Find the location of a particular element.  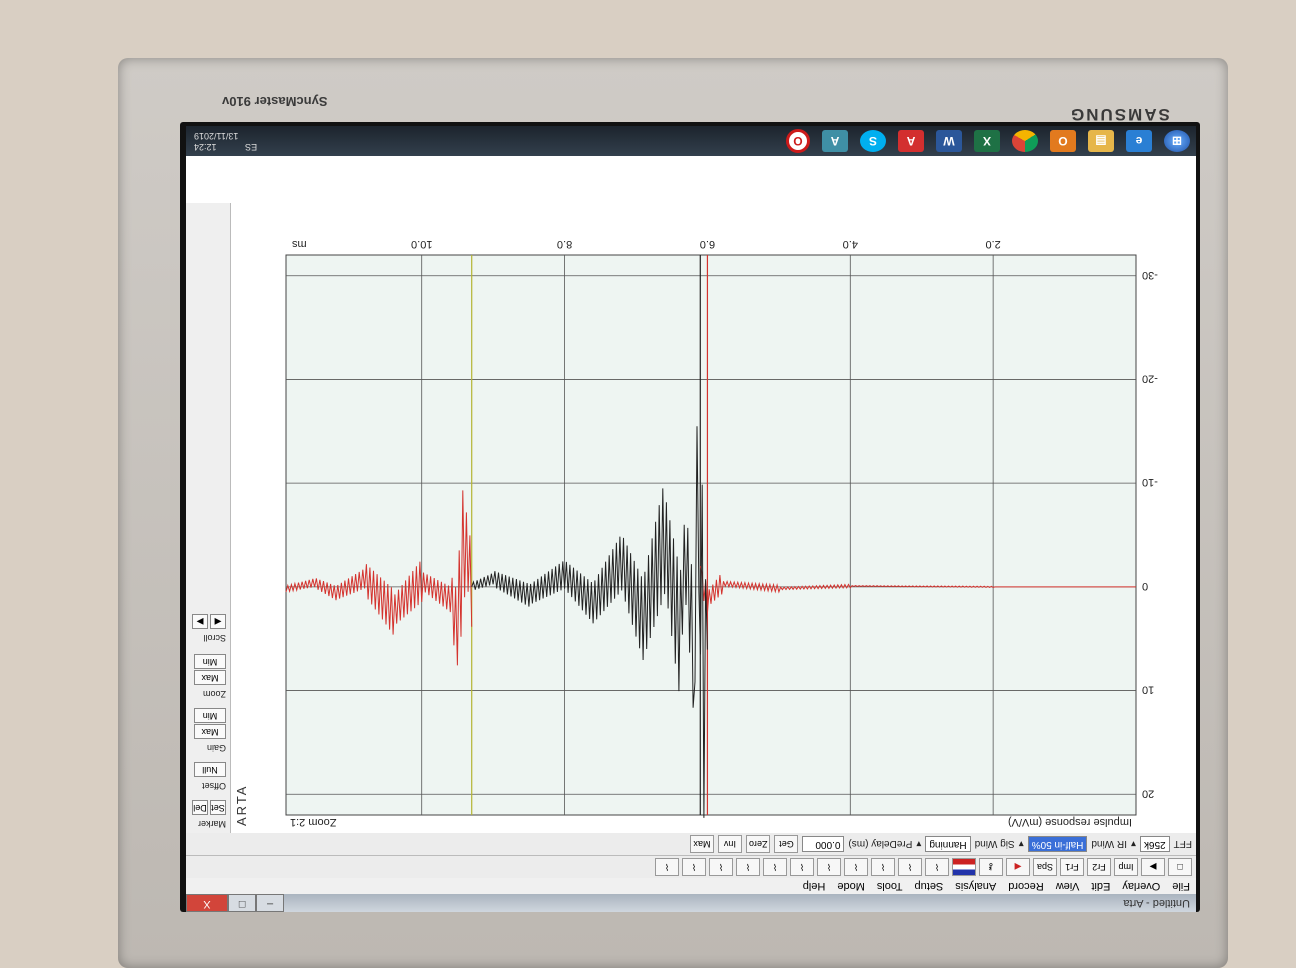

predelay-label: PreDelay (ms) is located at coordinates (880, 844).